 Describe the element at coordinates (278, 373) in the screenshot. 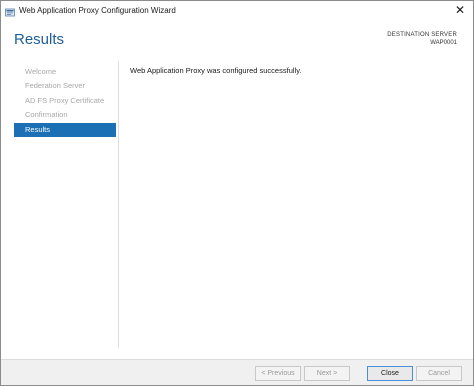

I see `previous-button: < Previous` at that location.